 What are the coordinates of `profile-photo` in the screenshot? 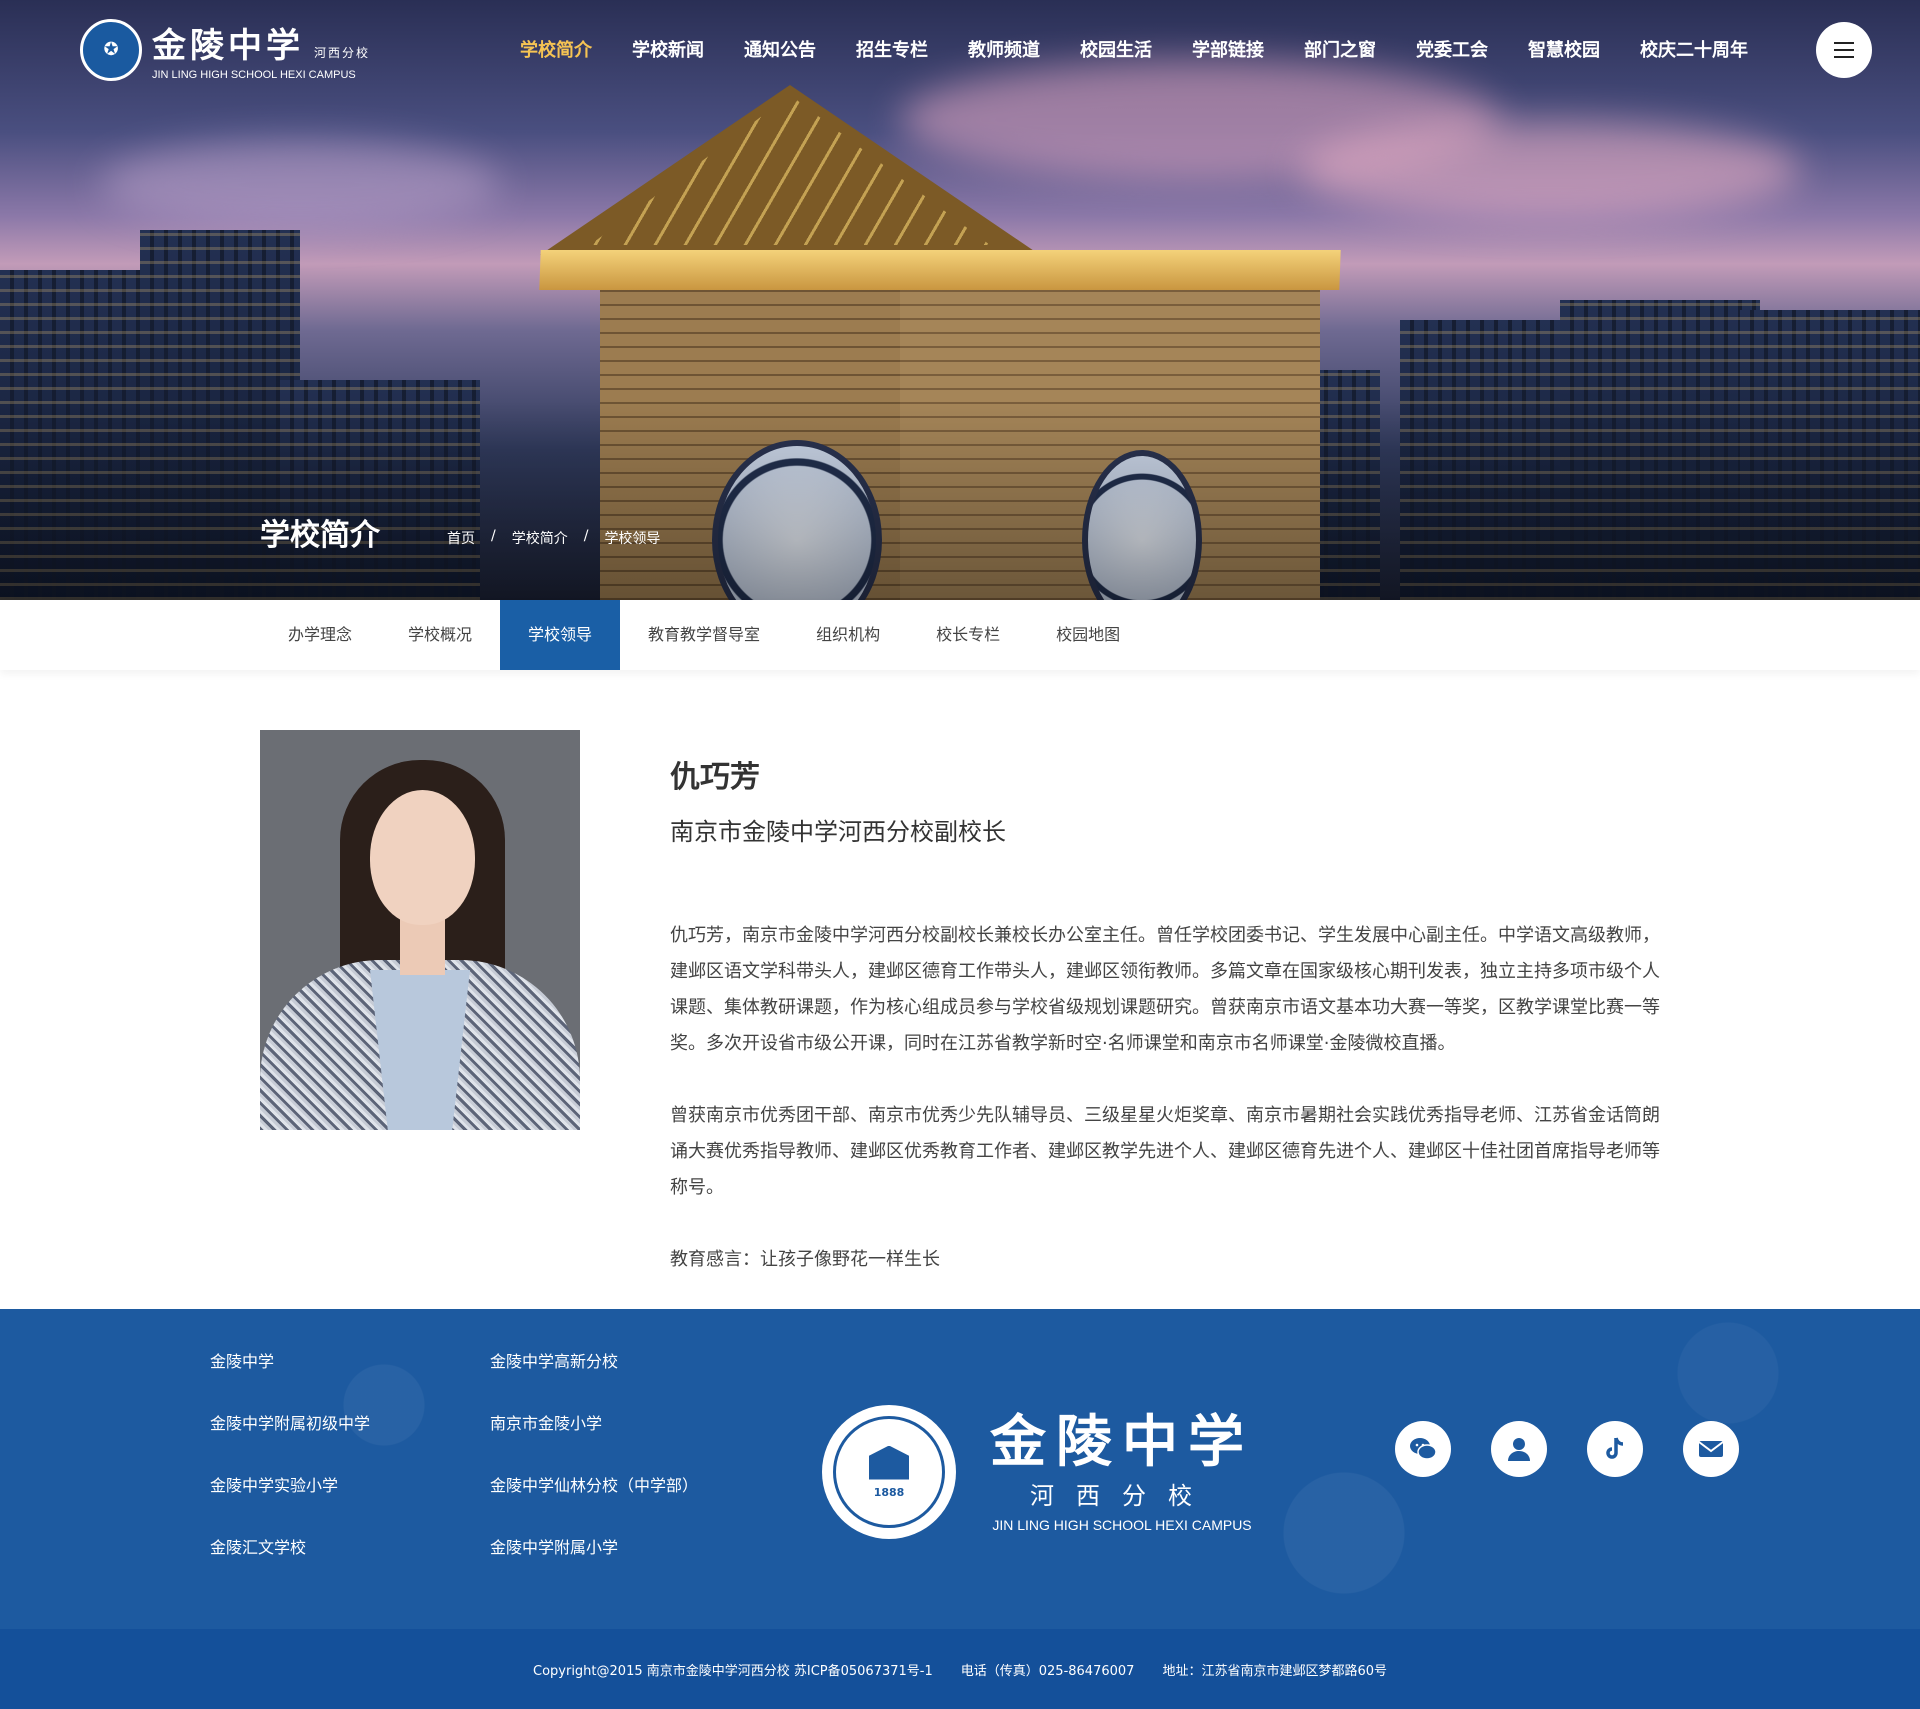 It's located at (420, 930).